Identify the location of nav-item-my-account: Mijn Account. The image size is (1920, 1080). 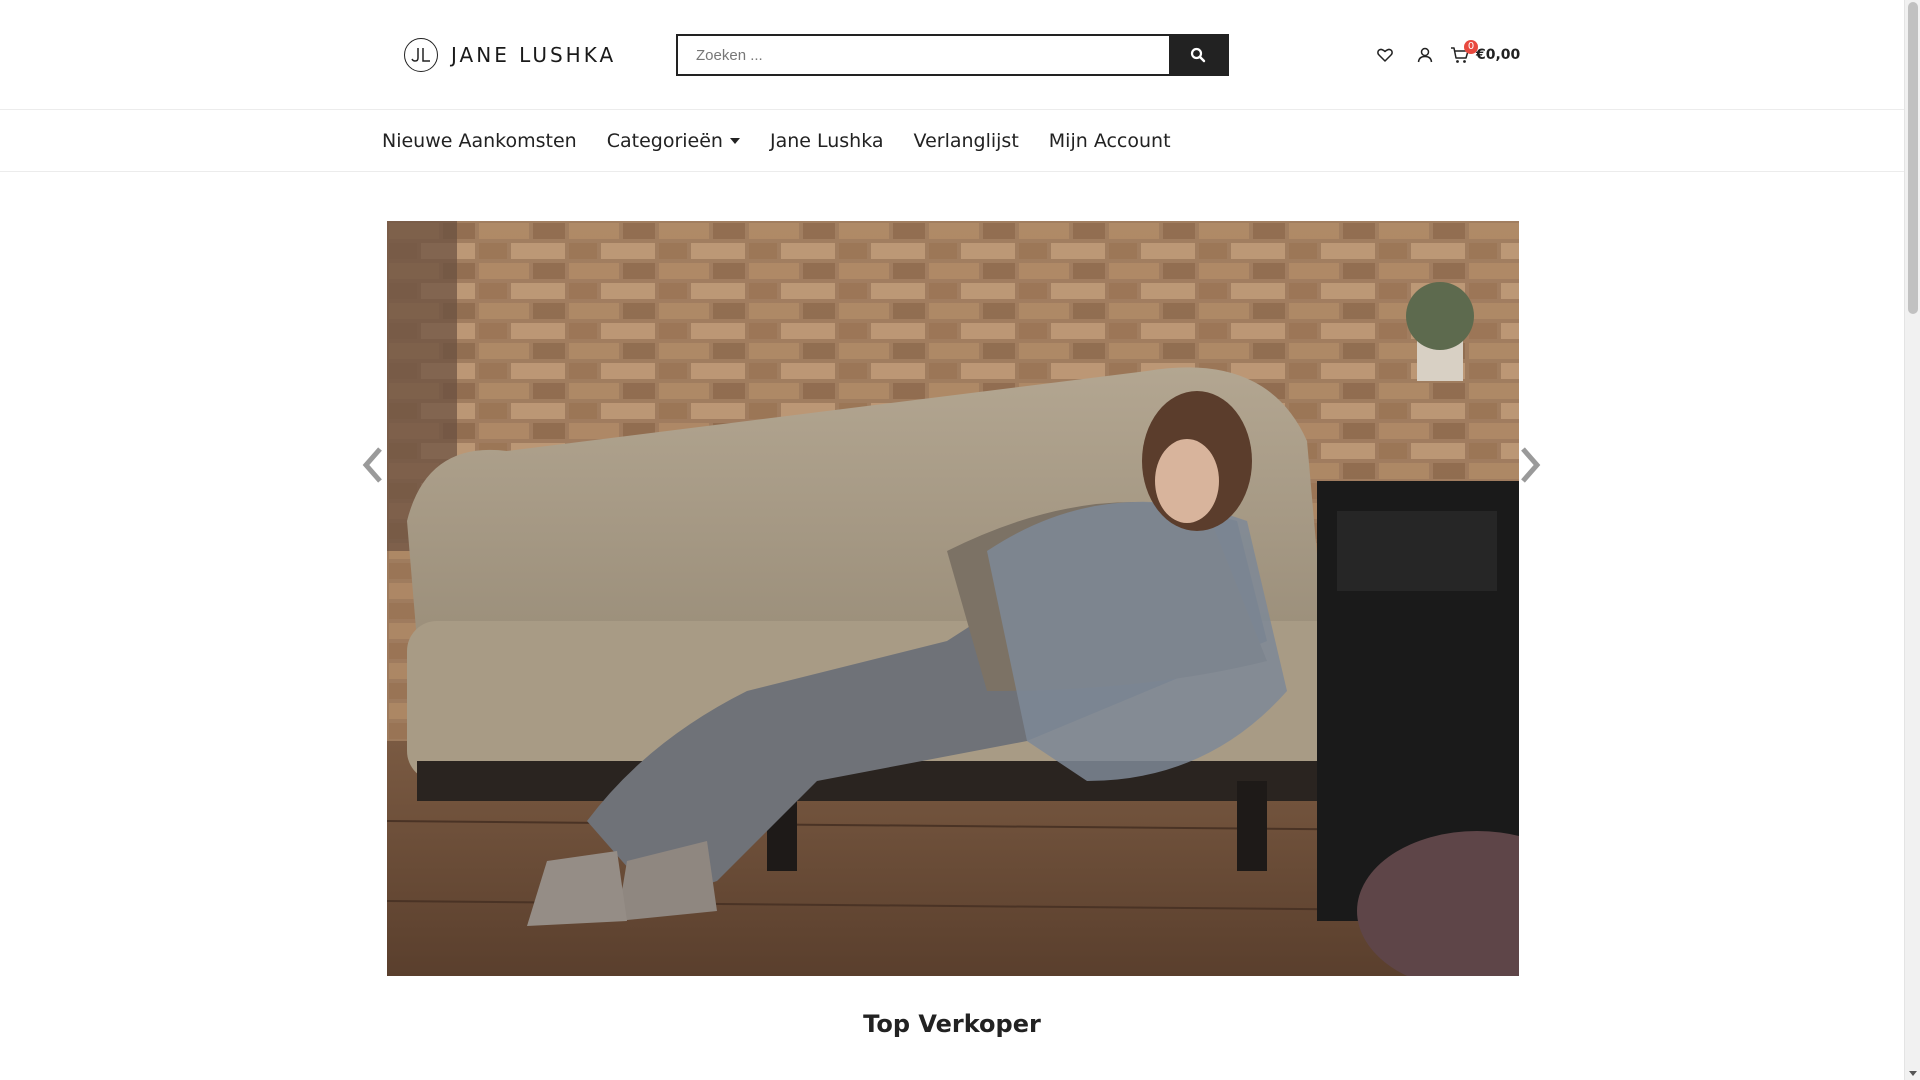
(1110, 141).